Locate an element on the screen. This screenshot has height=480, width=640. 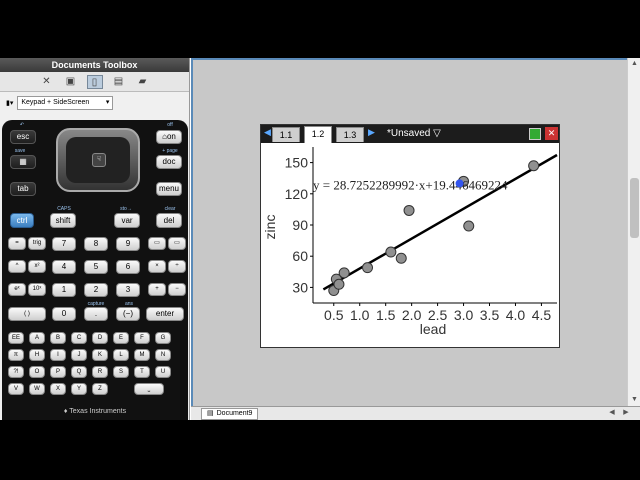
letter-key: Y is located at coordinates (79, 389).